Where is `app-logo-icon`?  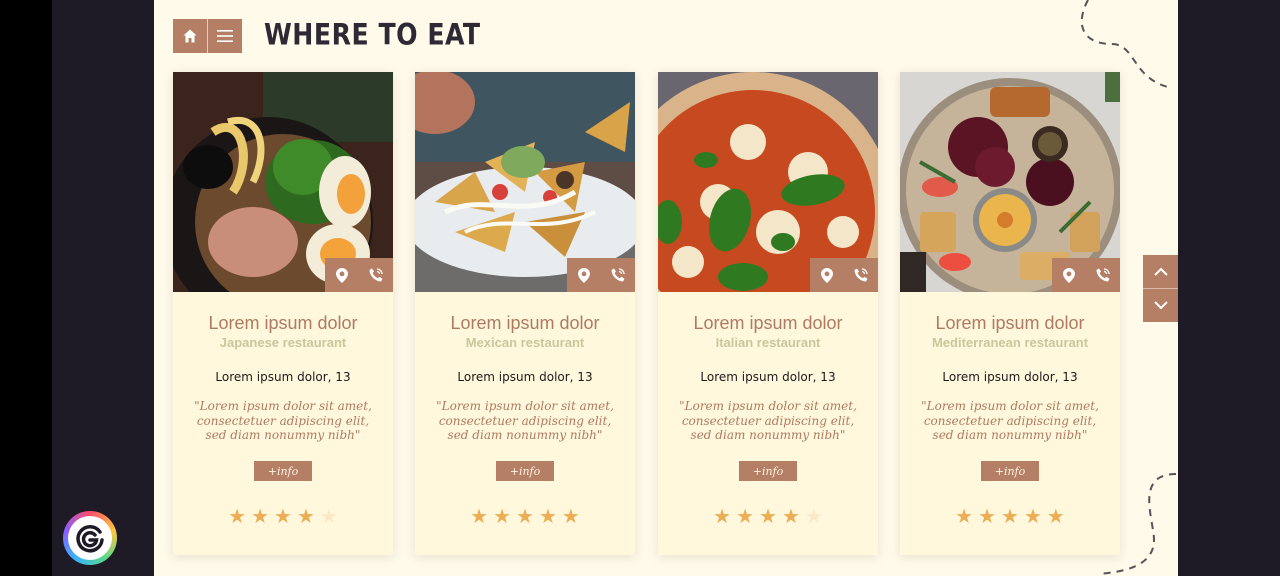 app-logo-icon is located at coordinates (90, 538).